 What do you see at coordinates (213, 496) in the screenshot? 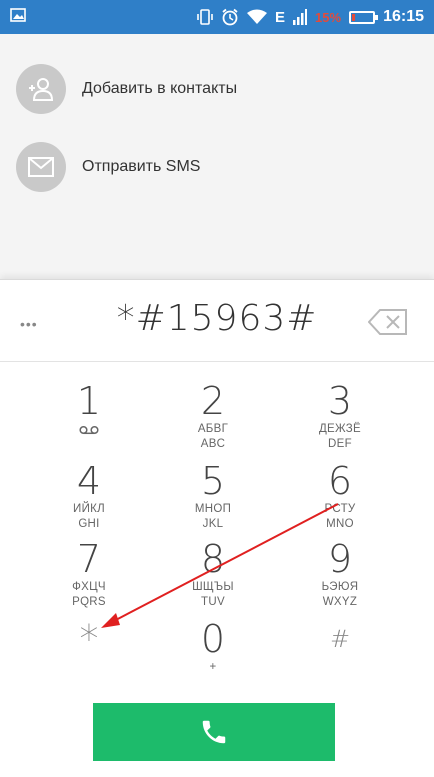
I see `key-5: 5 МНОП JKL` at bounding box center [213, 496].